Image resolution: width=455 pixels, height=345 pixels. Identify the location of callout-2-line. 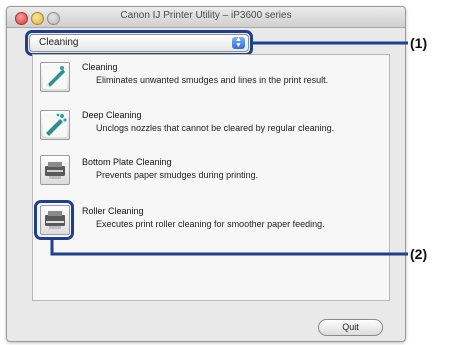
(229, 248).